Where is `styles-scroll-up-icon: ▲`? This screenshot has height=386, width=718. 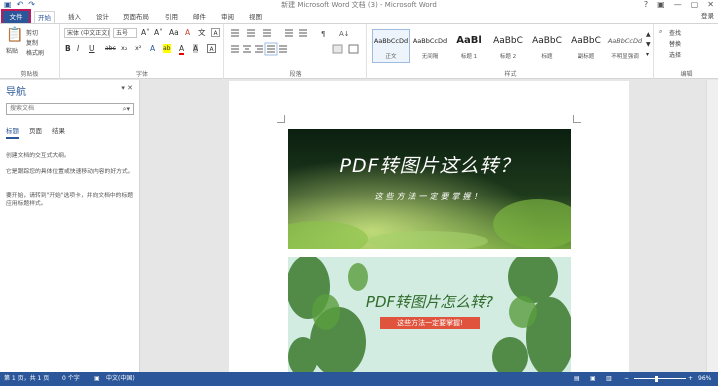
styles-scroll-up-icon: ▲ is located at coordinates (648, 34).